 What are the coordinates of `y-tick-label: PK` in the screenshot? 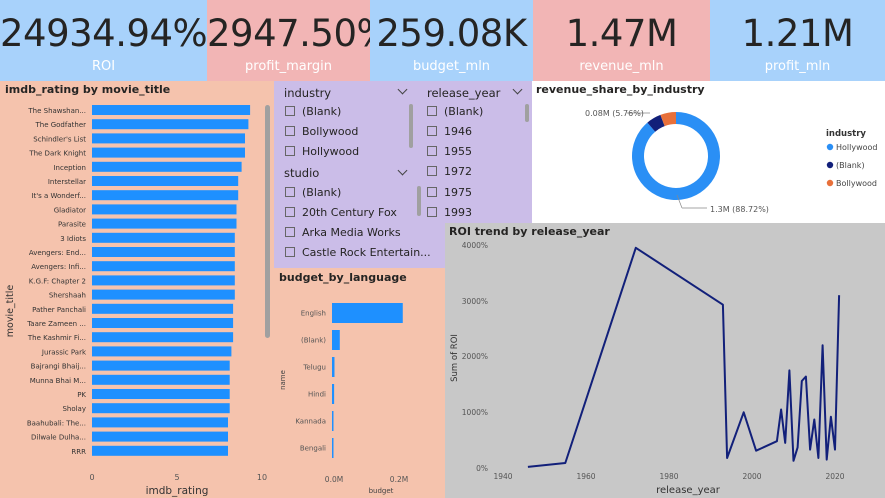 It's located at (81, 395).